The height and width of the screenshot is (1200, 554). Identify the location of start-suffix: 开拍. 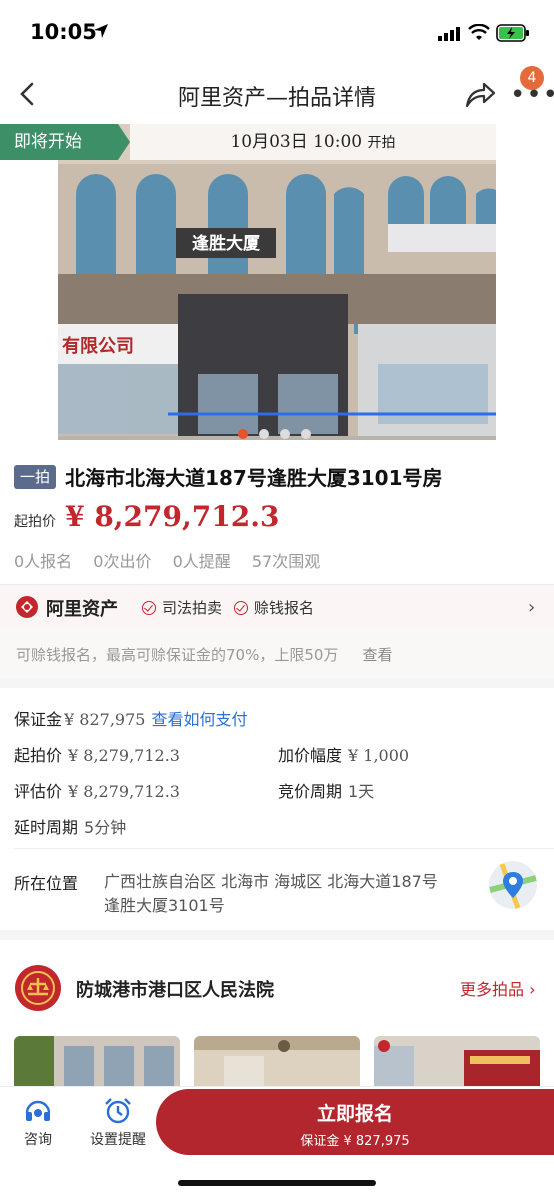
(381, 143).